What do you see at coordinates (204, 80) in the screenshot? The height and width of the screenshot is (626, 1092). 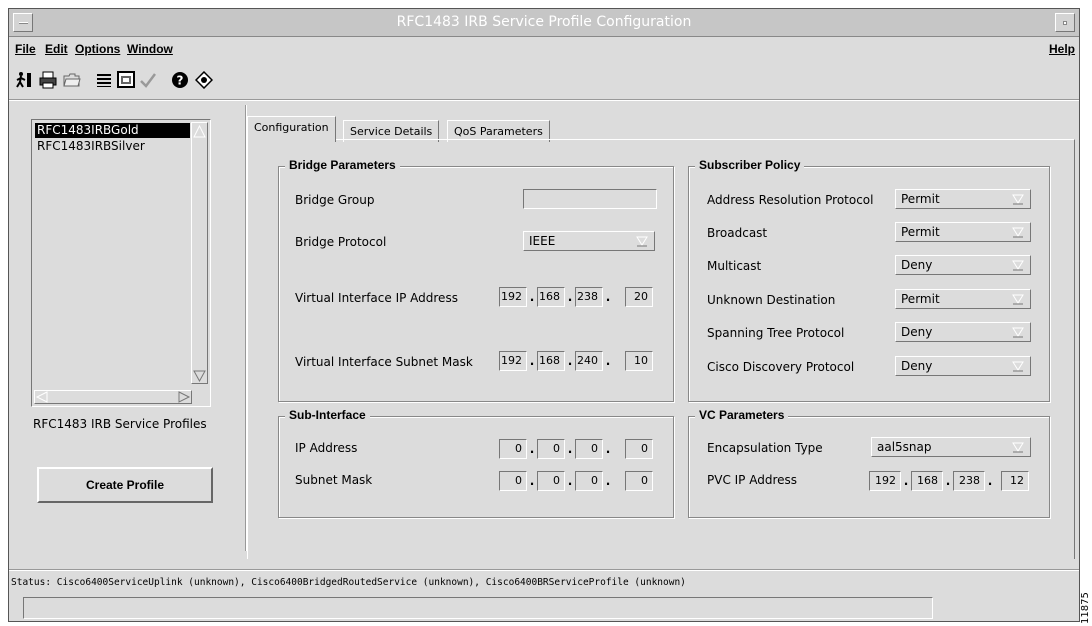 I see `info-icon` at bounding box center [204, 80].